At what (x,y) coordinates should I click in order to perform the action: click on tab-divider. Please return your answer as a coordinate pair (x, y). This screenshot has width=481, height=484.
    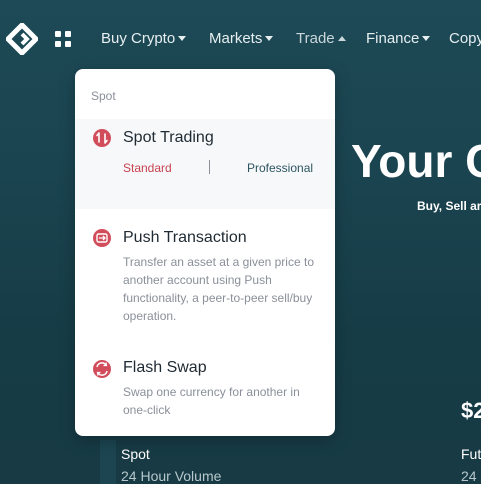
    Looking at the image, I should click on (209, 167).